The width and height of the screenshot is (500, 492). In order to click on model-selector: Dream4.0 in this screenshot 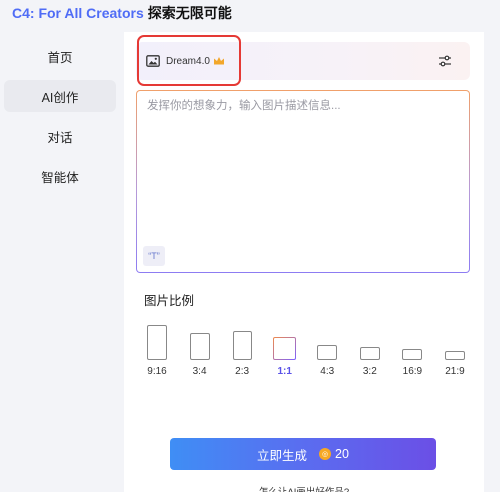, I will do `click(303, 61)`.